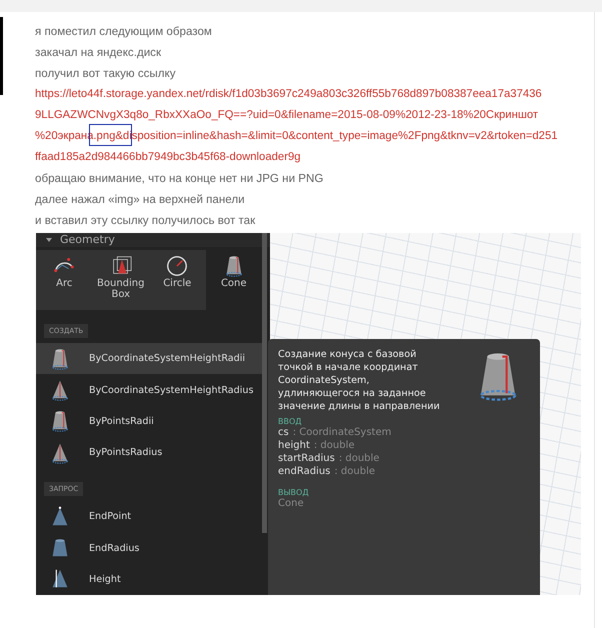  I want to click on parameter-type: : CoordinateSystem, so click(342, 432).